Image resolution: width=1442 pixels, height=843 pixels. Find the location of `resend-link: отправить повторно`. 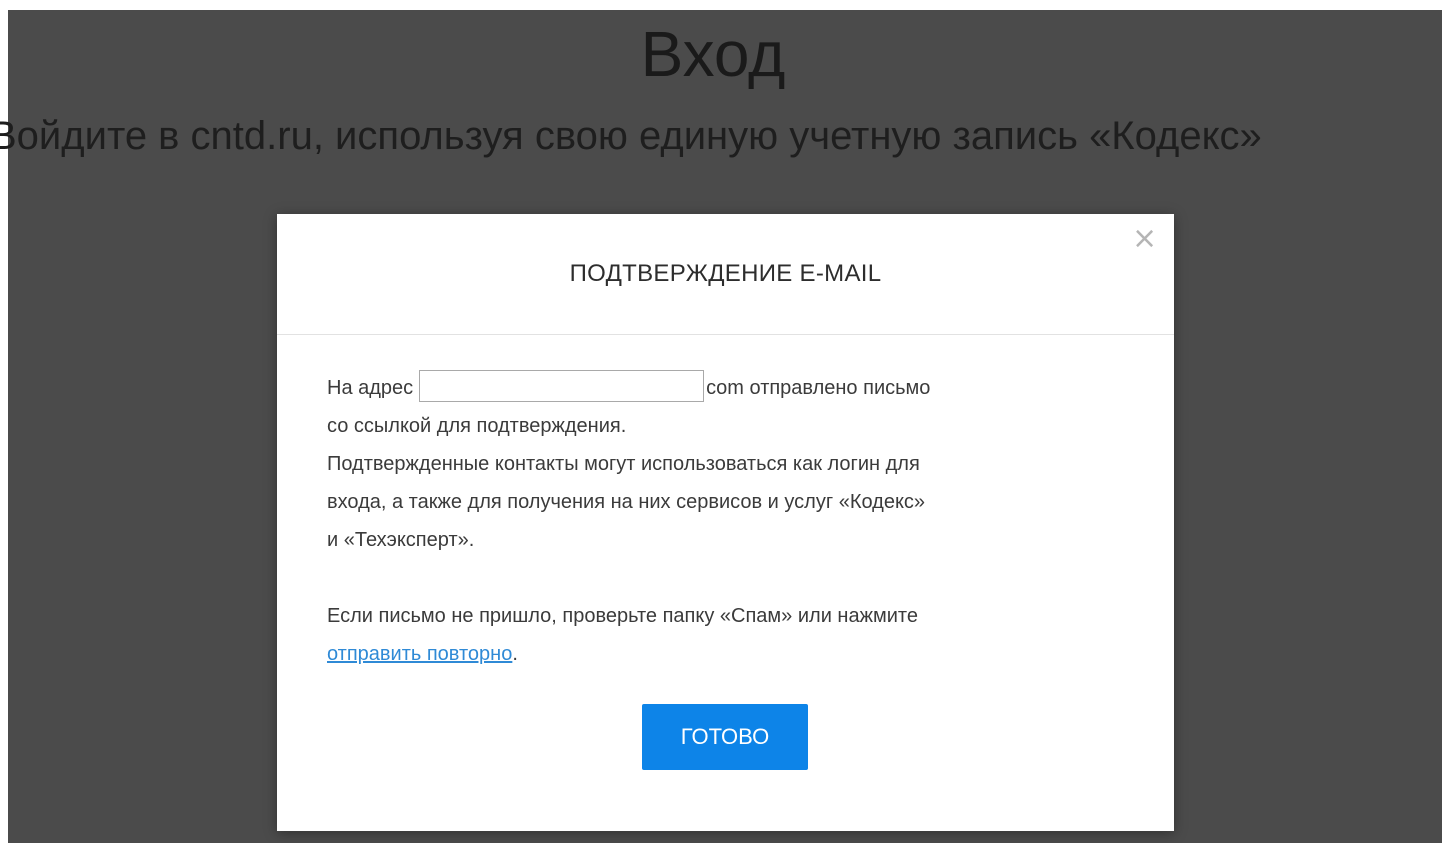

resend-link: отправить повторно is located at coordinates (419, 654).